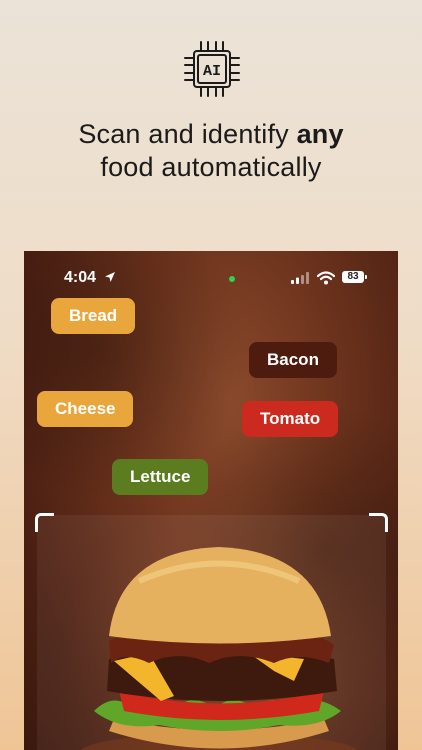 The image size is (422, 750). What do you see at coordinates (93, 316) in the screenshot?
I see `tag-bread: Bread` at bounding box center [93, 316].